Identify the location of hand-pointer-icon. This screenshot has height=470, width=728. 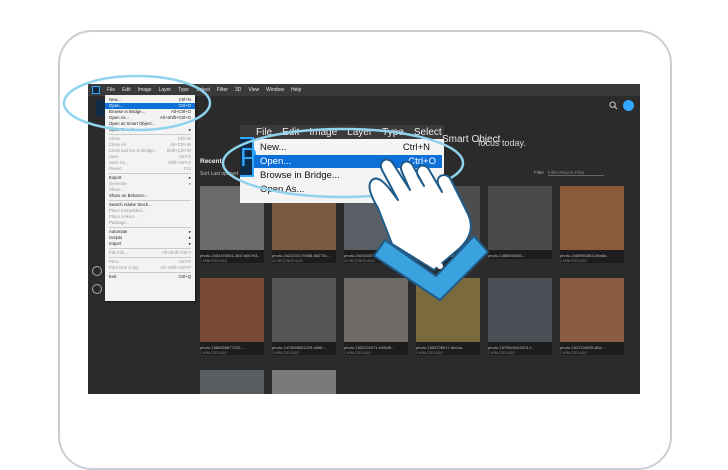
(428, 229).